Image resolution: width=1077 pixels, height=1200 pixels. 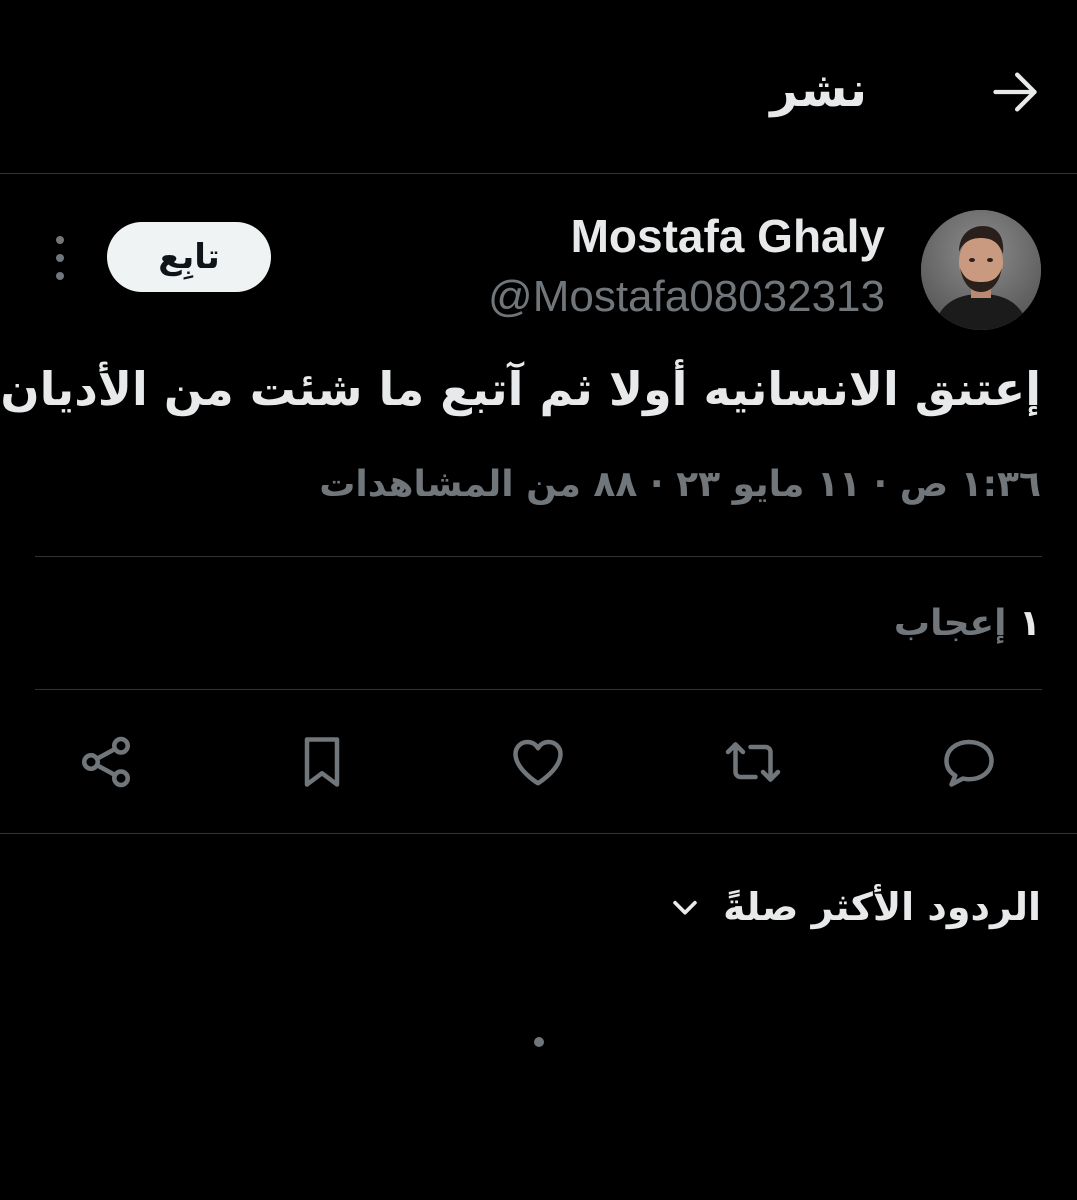 I want to click on author-name: Mostafa Ghaly, so click(x=728, y=236).